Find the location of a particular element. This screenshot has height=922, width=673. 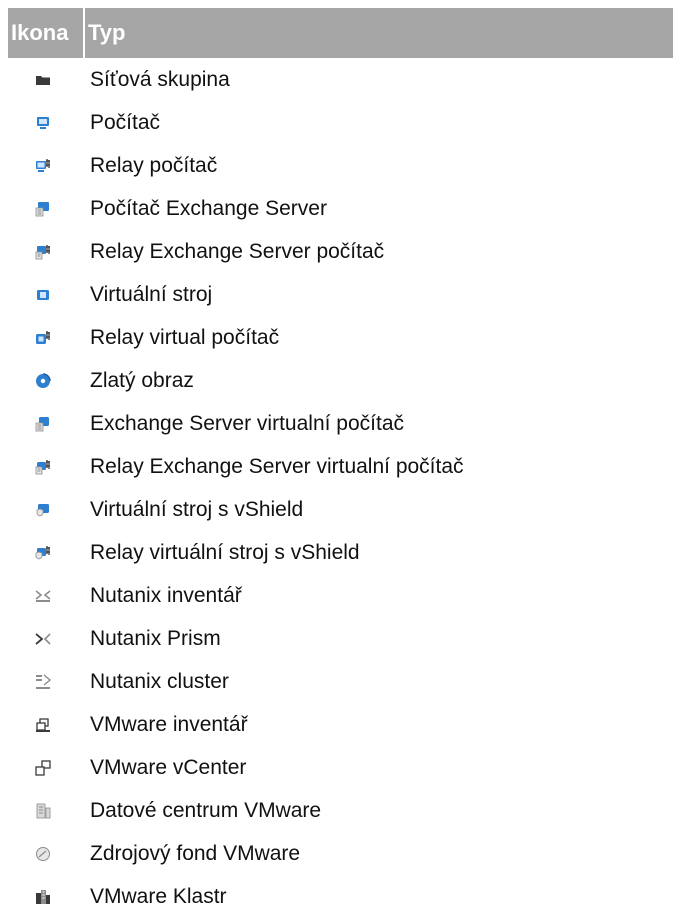

type-cell: VMware vCenter is located at coordinates (378, 767).